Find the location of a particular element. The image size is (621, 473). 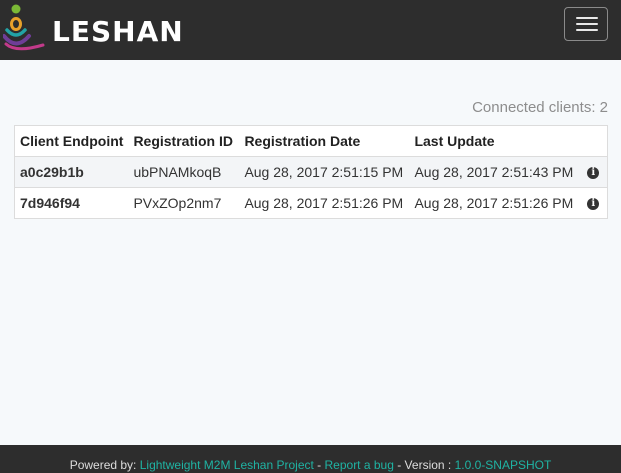

brand is located at coordinates (27, 29).